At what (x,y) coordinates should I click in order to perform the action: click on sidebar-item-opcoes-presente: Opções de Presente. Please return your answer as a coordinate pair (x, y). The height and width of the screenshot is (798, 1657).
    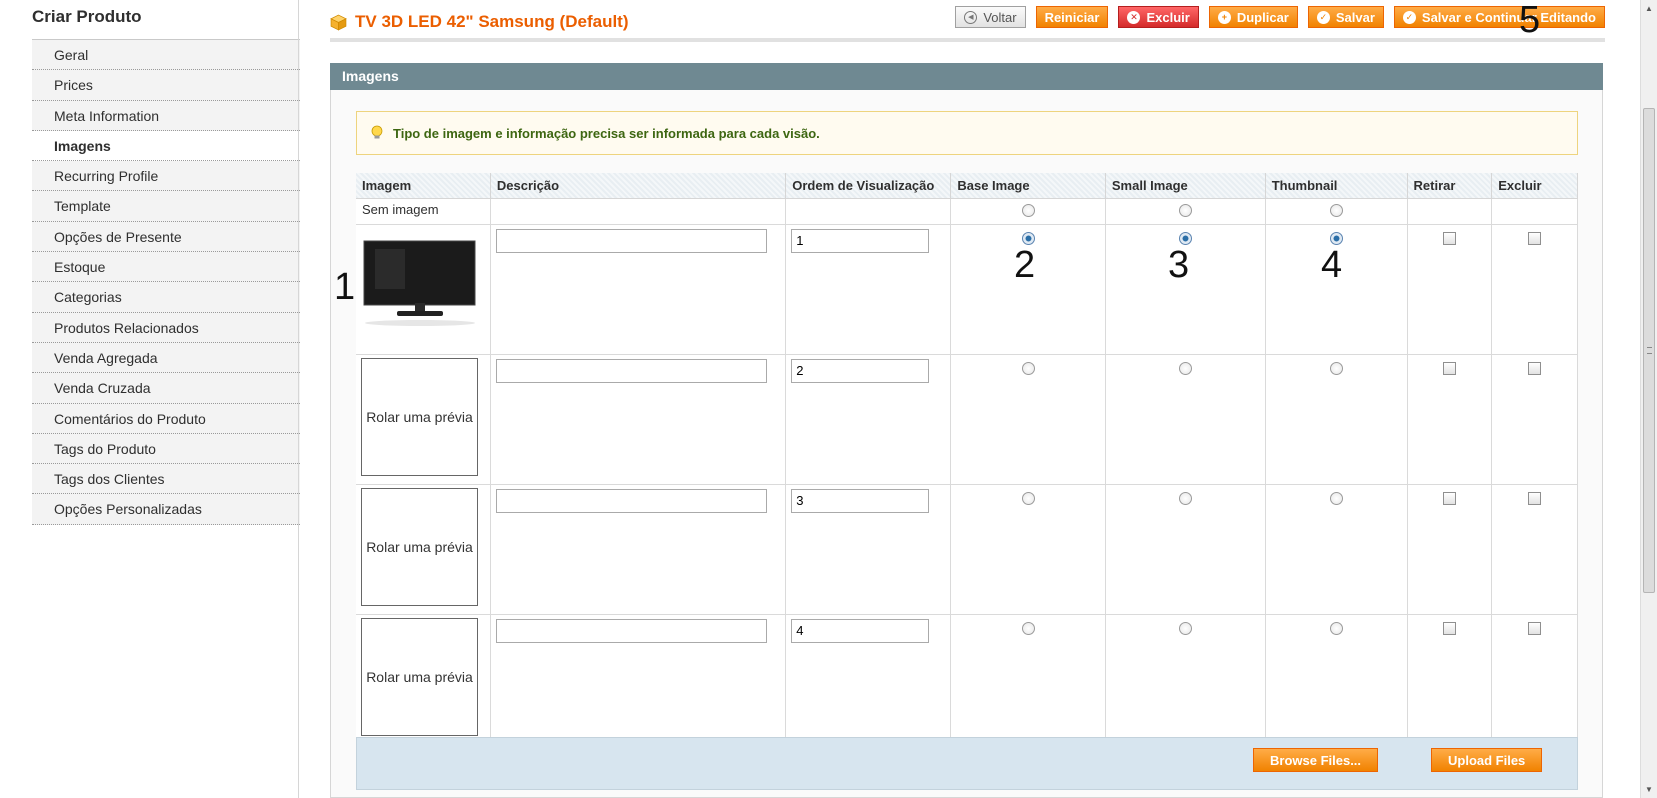
    Looking at the image, I should click on (166, 237).